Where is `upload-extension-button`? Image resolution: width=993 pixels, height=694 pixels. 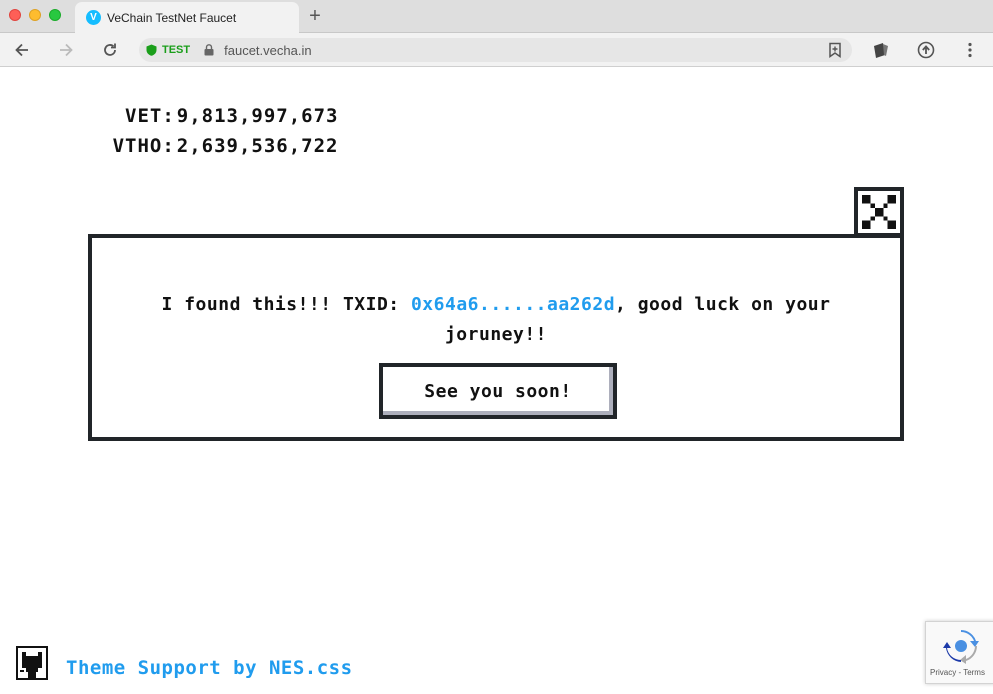
upload-extension-button is located at coordinates (926, 50).